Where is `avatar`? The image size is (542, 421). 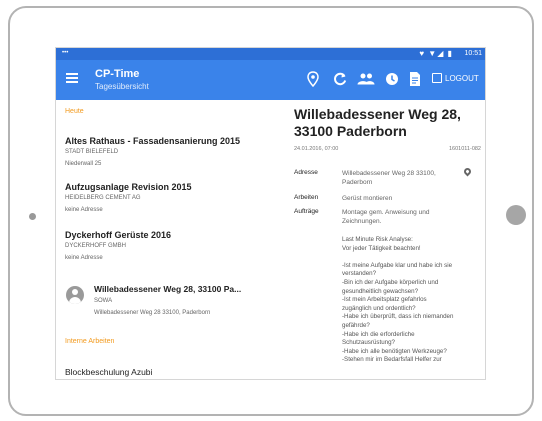 avatar is located at coordinates (75, 295).